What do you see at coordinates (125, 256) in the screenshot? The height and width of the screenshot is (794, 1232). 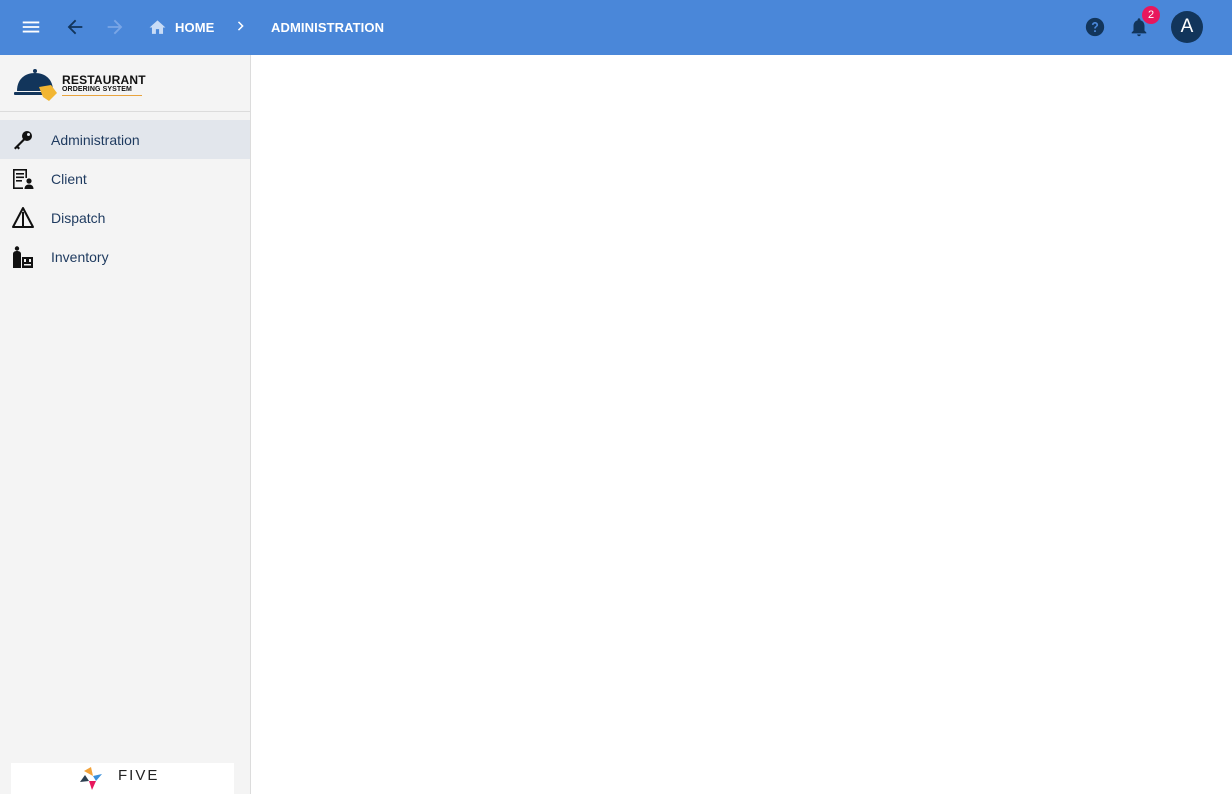 I see `sidebar-item-inventory: Inventory` at bounding box center [125, 256].